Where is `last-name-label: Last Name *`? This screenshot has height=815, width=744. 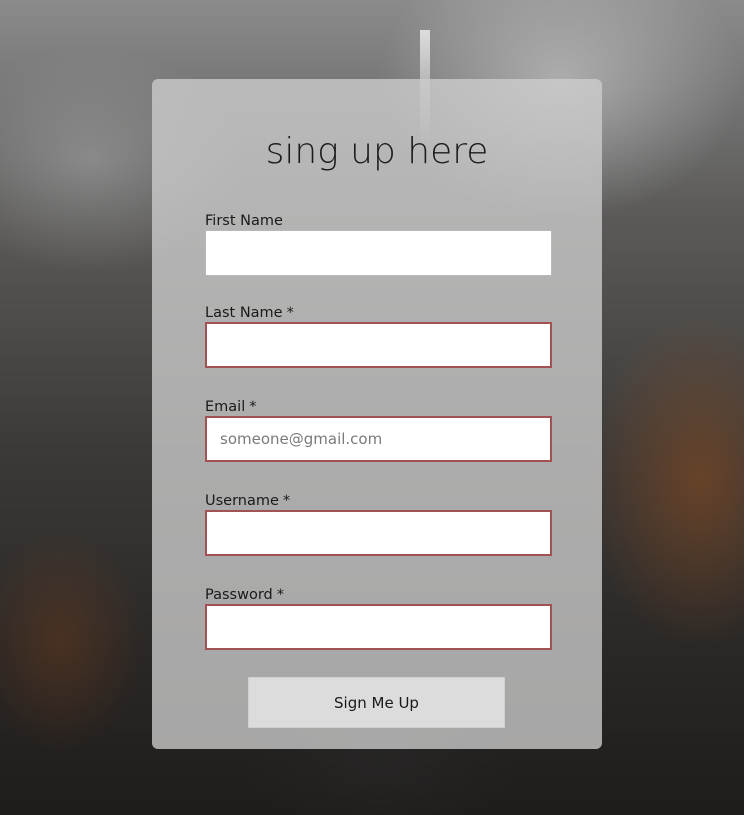
last-name-label: Last Name * is located at coordinates (249, 313).